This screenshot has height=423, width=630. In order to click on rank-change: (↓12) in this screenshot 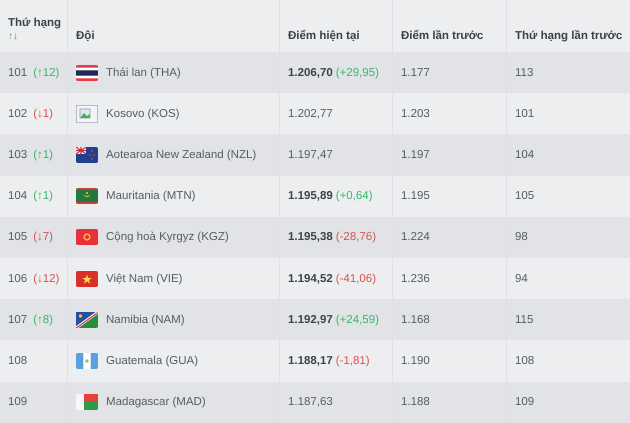, I will do `click(46, 278)`.